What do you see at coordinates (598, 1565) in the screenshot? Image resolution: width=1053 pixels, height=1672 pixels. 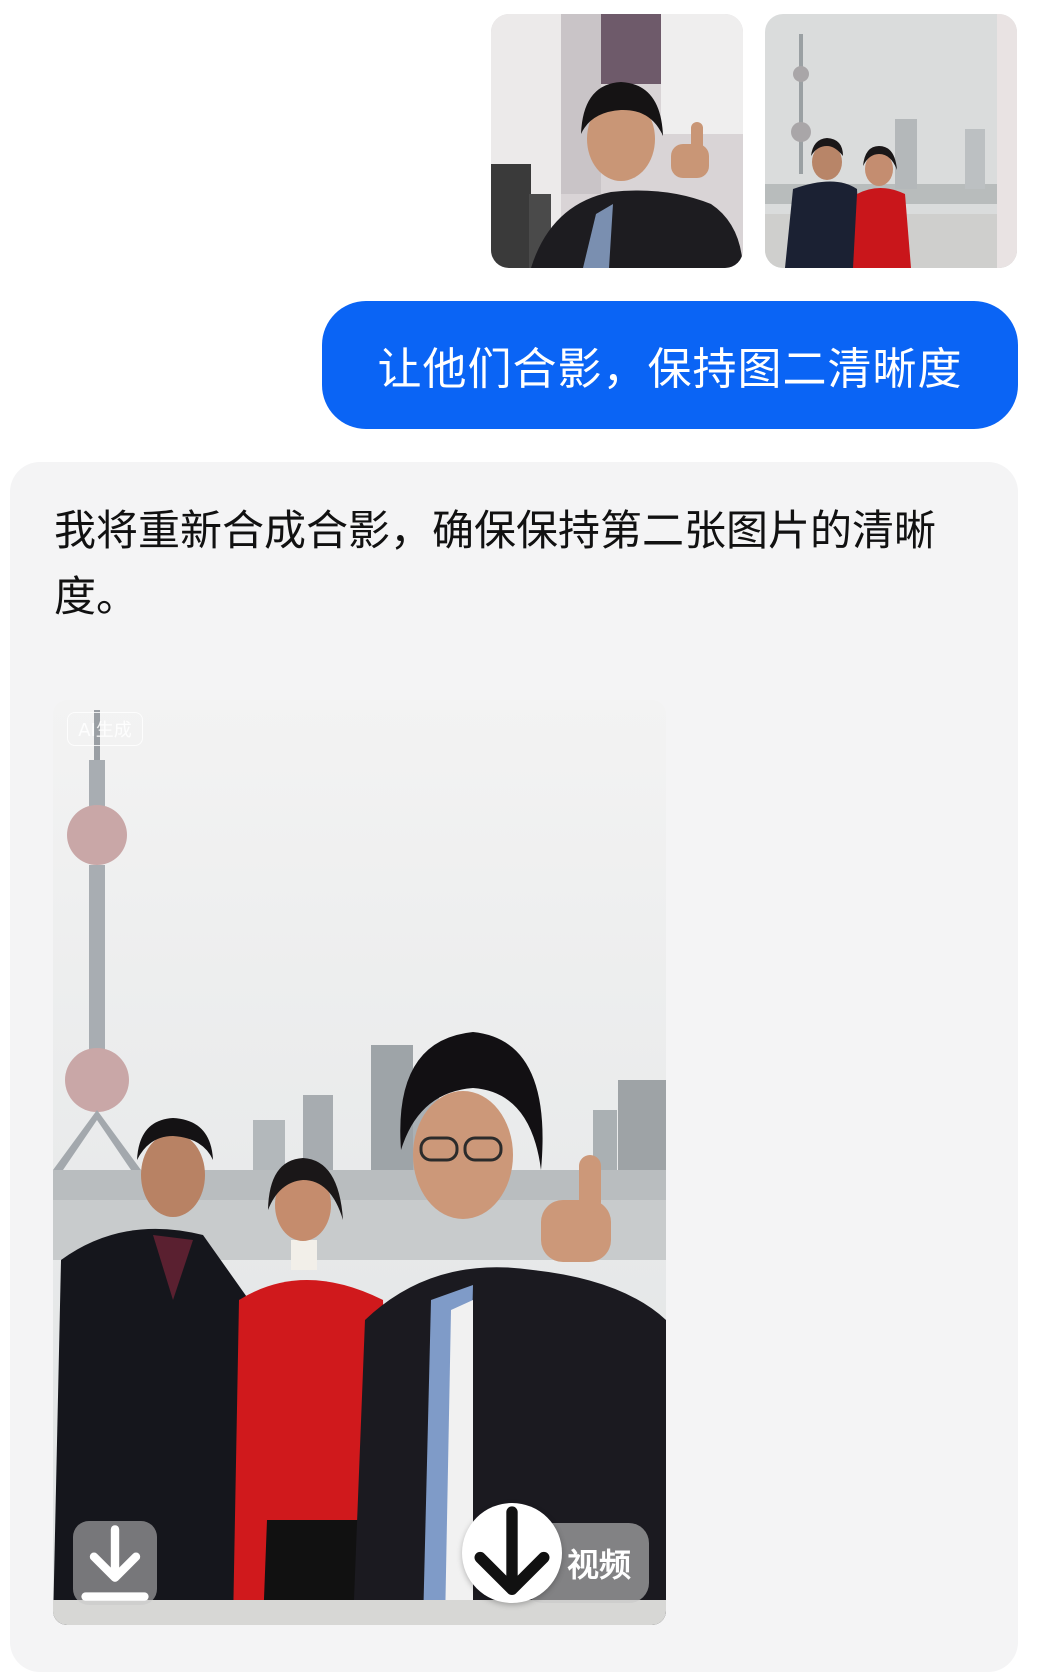 I see `video-label: 视频` at bounding box center [598, 1565].